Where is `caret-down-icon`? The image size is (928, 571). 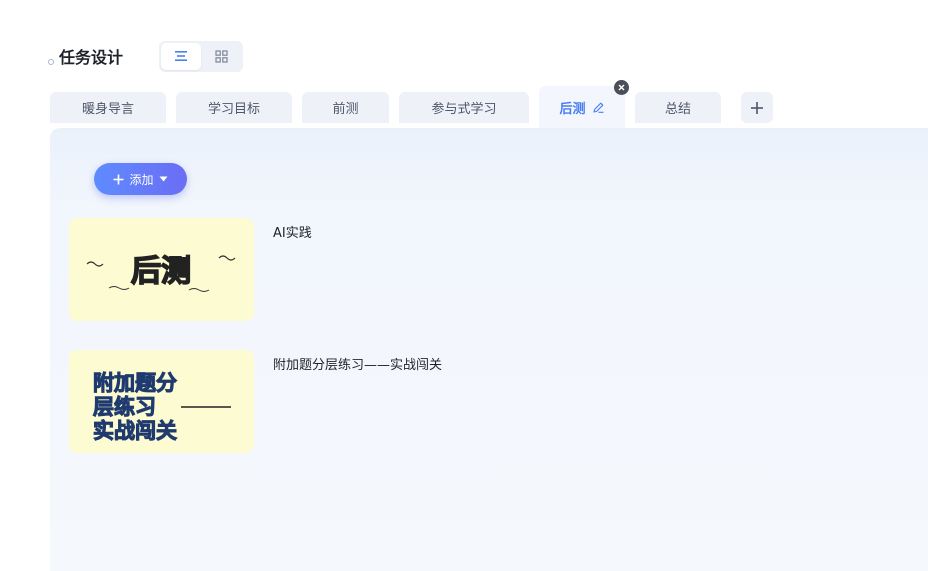
caret-down-icon is located at coordinates (163, 179).